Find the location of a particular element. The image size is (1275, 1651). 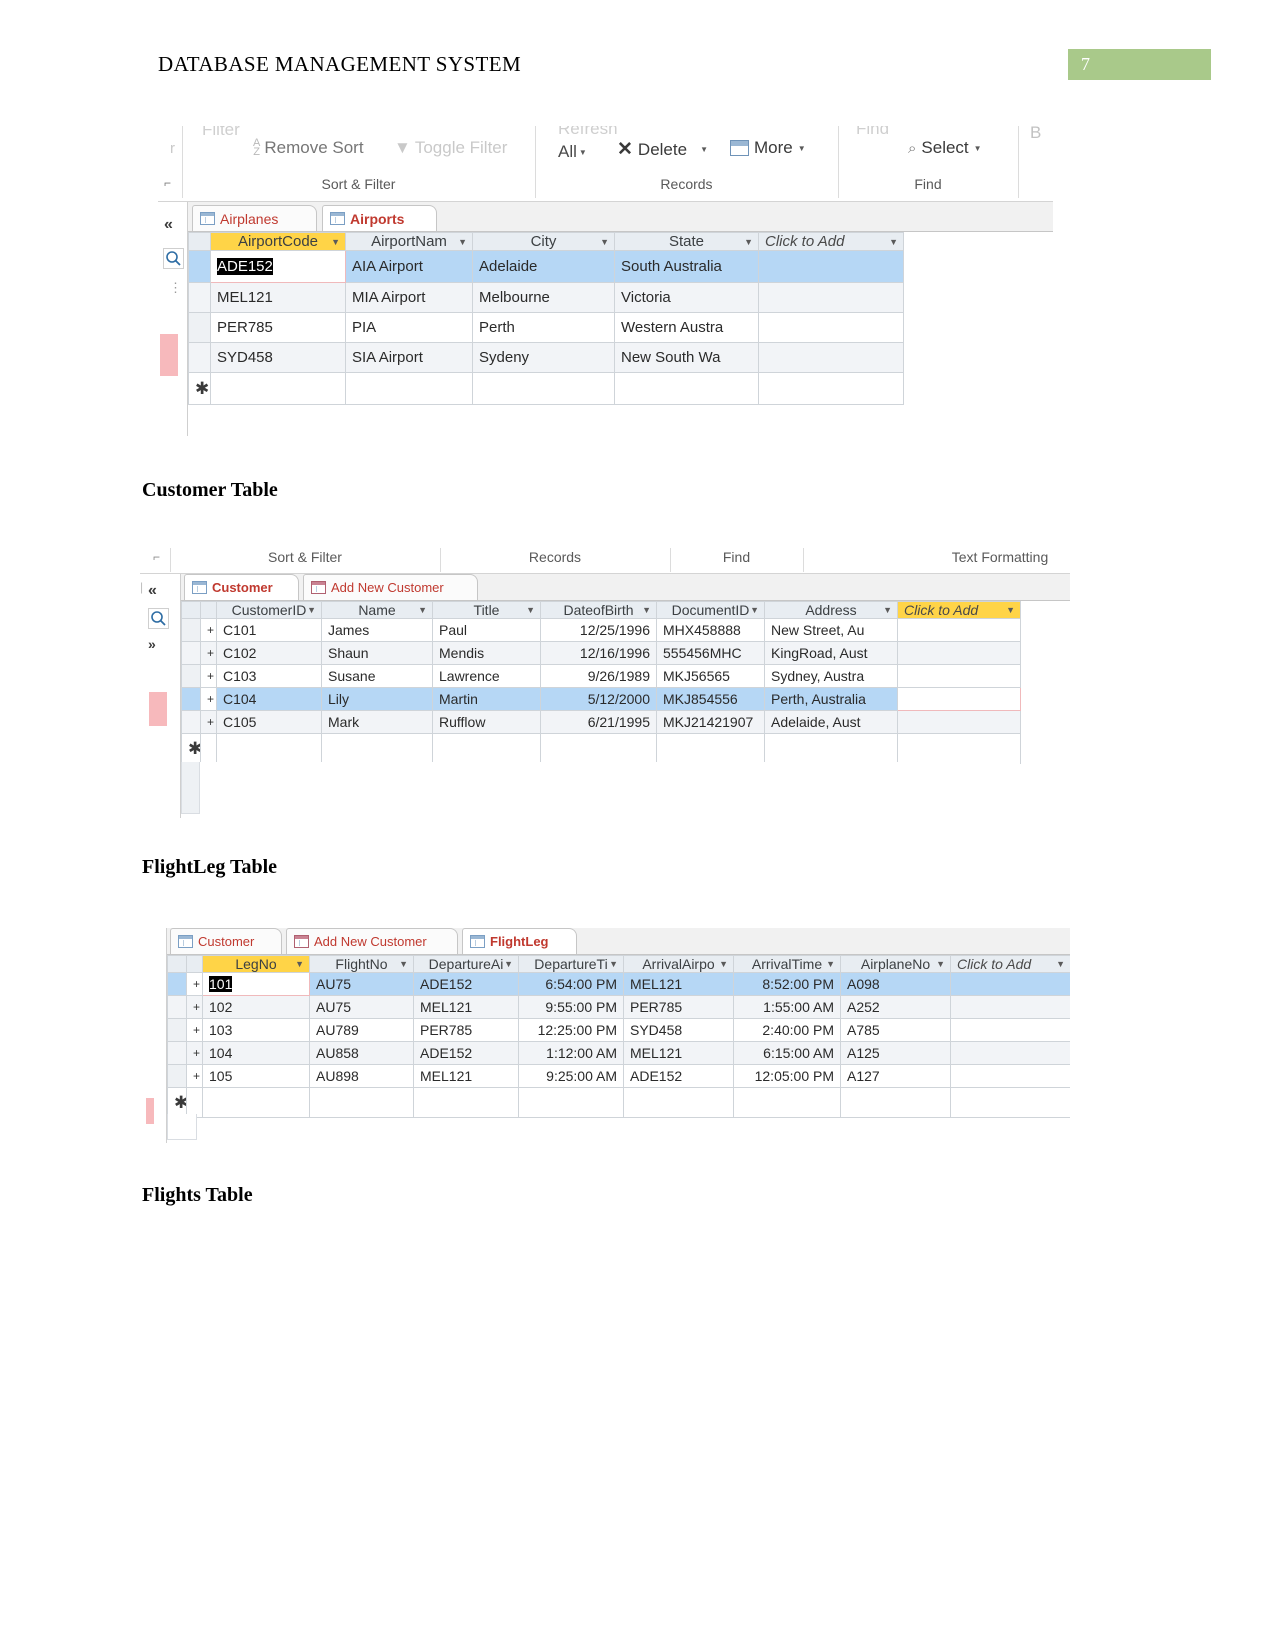

cell-name: Mark is located at coordinates (377, 722).